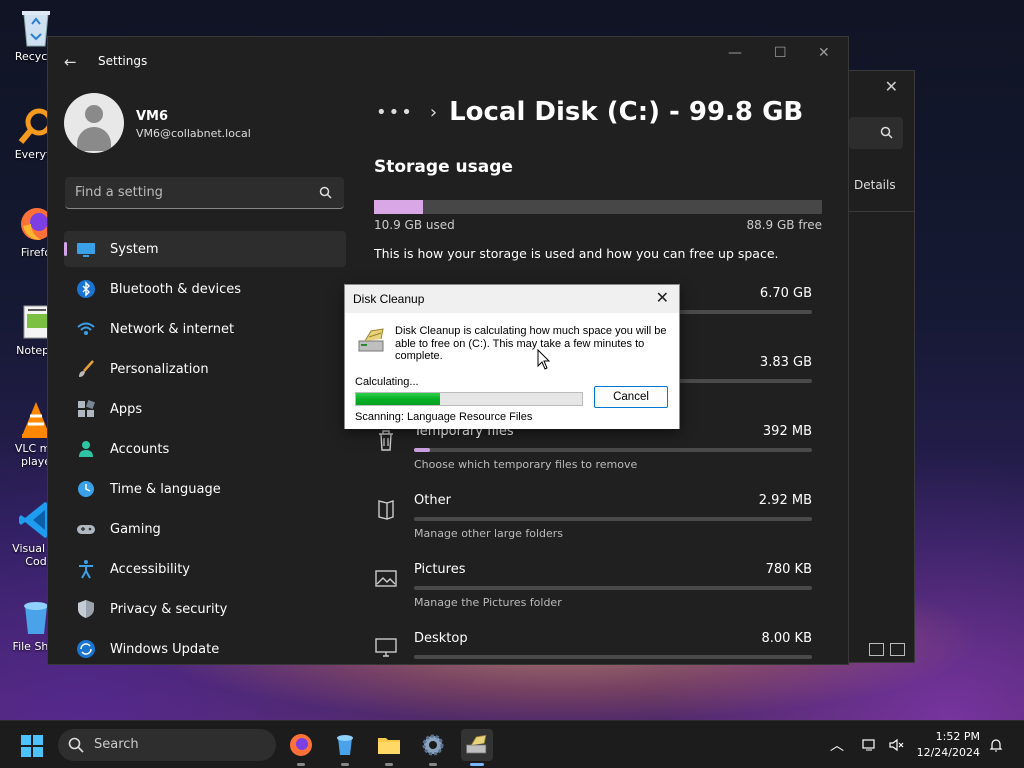  What do you see at coordinates (787, 431) in the screenshot?
I see `category-size: 392 MB` at bounding box center [787, 431].